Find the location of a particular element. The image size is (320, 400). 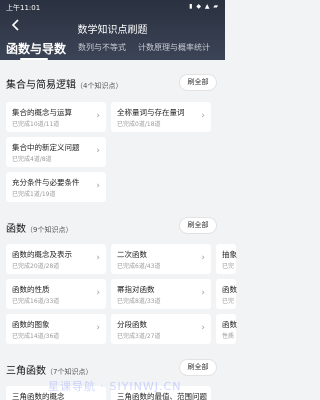

card-progress: 已完成14道/36道 is located at coordinates (36, 336).